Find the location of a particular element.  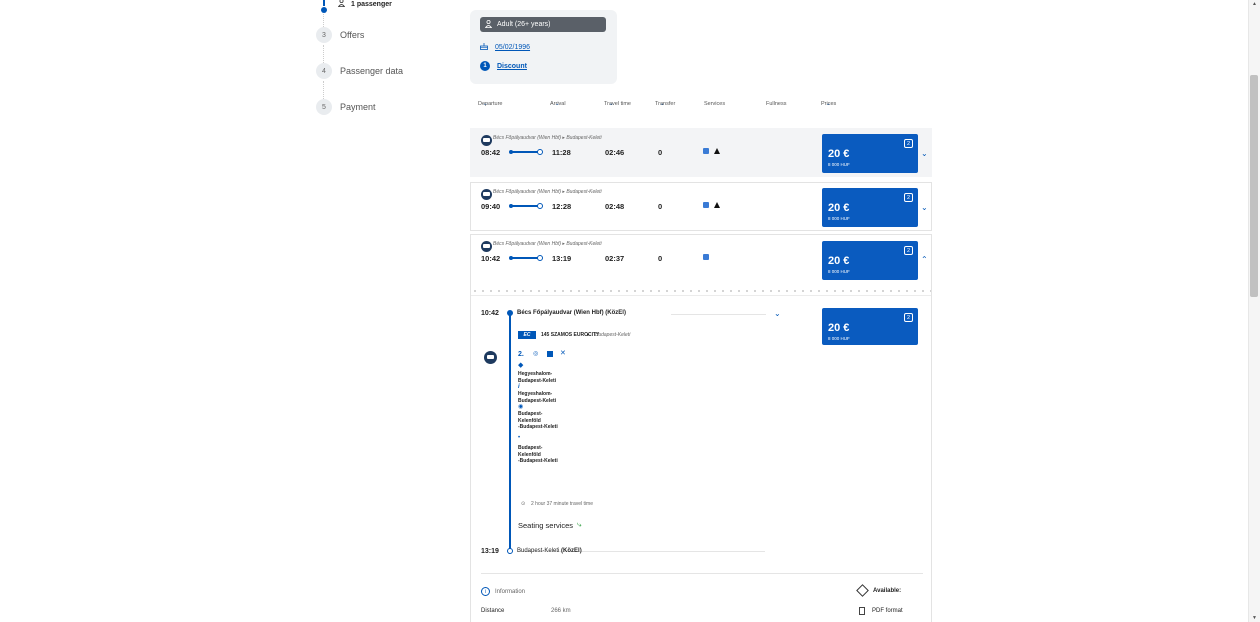

sort-departure: Departure ⌄ is located at coordinates (490, 104).